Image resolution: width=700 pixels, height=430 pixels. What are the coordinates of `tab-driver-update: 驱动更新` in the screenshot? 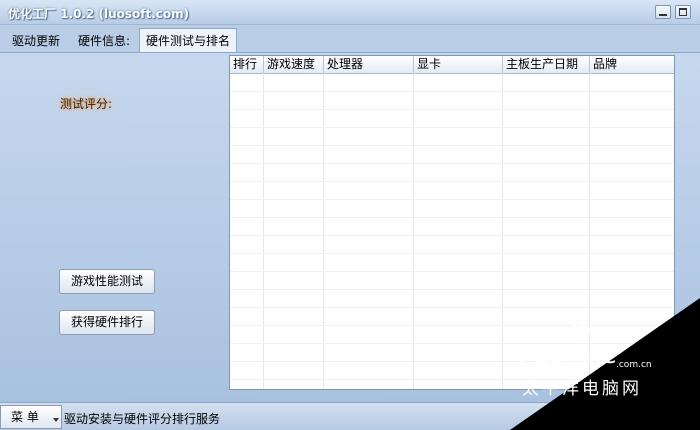 It's located at (36, 41).